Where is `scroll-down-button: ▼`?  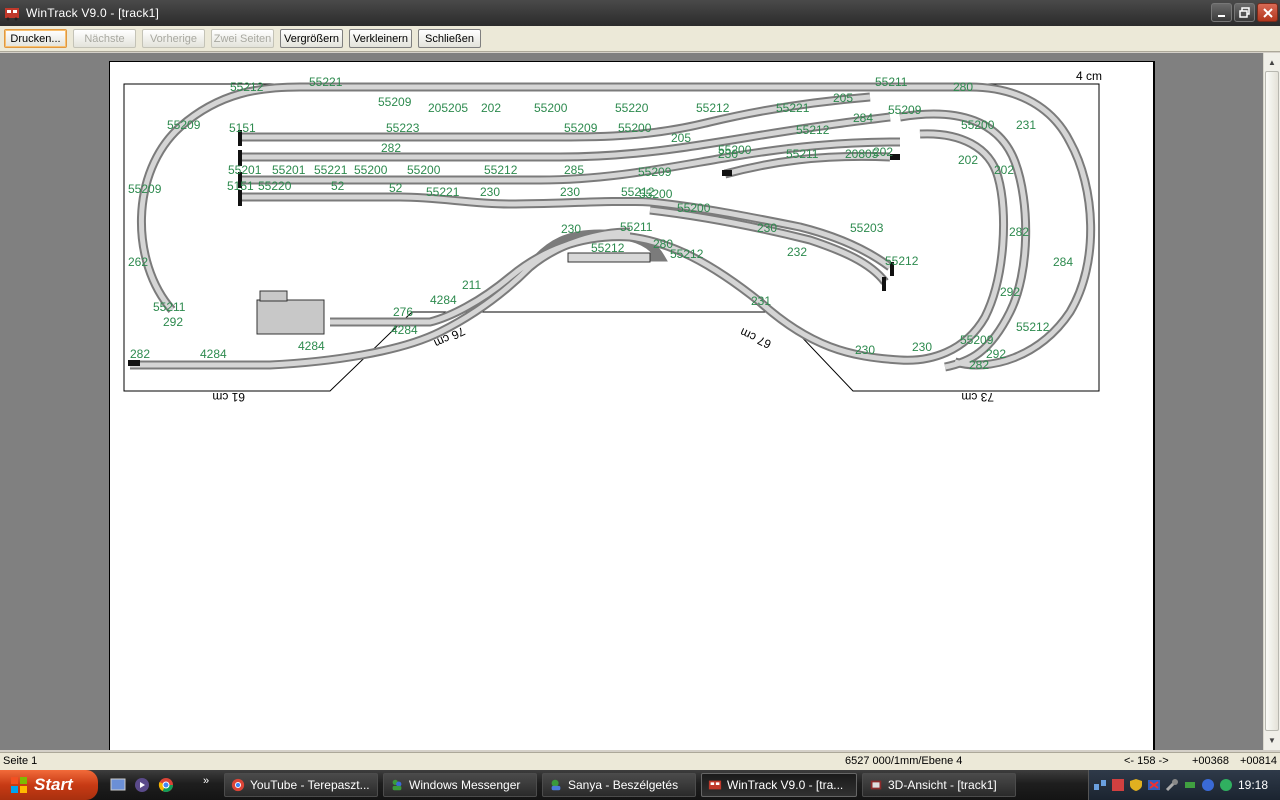
scroll-down-button: ▼ is located at coordinates (1272, 740).